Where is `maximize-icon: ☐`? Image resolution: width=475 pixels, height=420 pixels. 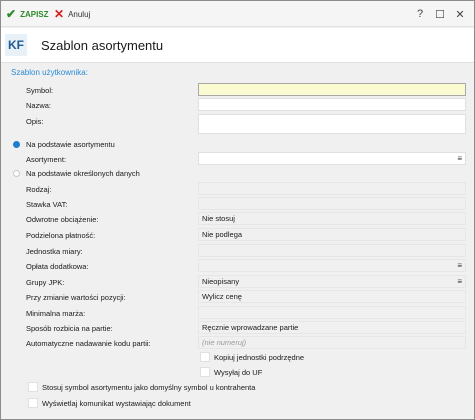
maximize-icon: ☐ is located at coordinates (440, 14).